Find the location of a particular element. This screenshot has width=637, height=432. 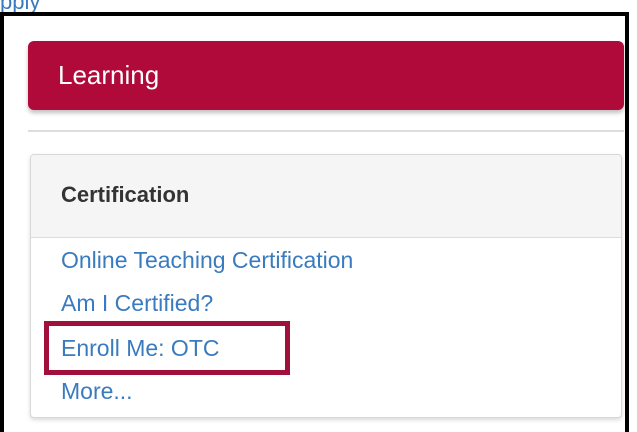

apply-link: pply is located at coordinates (20, 6).